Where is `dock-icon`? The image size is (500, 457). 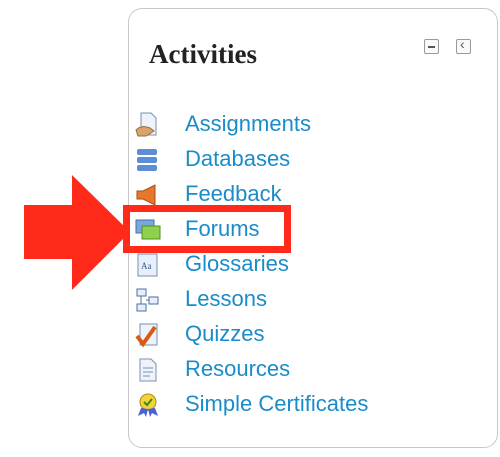 dock-icon is located at coordinates (463, 45).